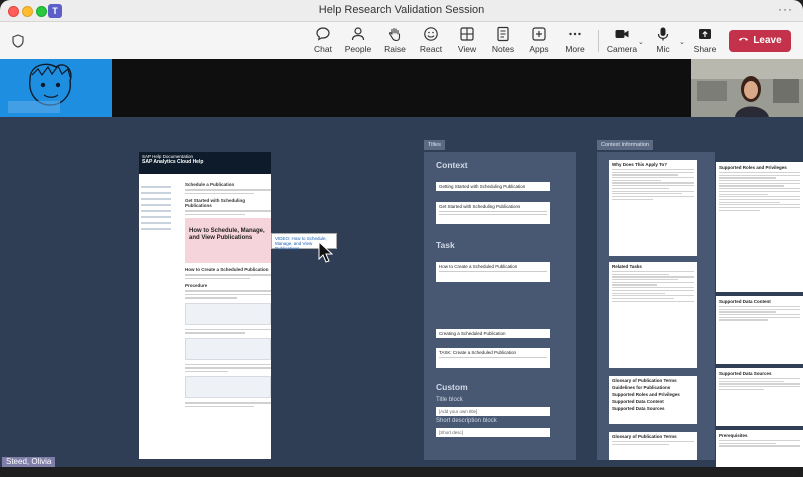 This screenshot has height=477, width=803. What do you see at coordinates (434, 145) in the screenshot?
I see `titles-tab: Titles` at bounding box center [434, 145].